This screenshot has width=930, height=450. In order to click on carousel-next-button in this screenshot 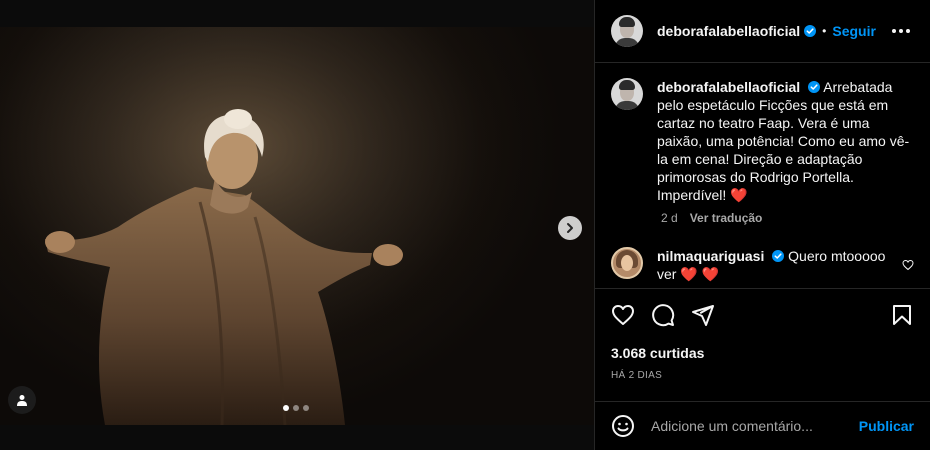, I will do `click(570, 228)`.